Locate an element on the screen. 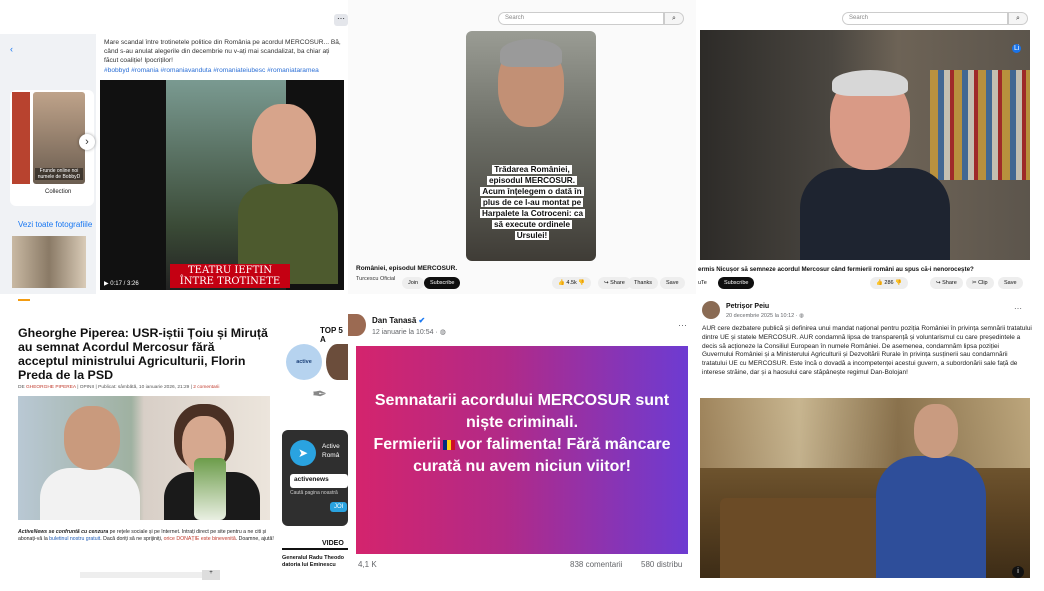 This screenshot has height=591, width=1044. thanks-button: Thanks is located at coordinates (643, 283).